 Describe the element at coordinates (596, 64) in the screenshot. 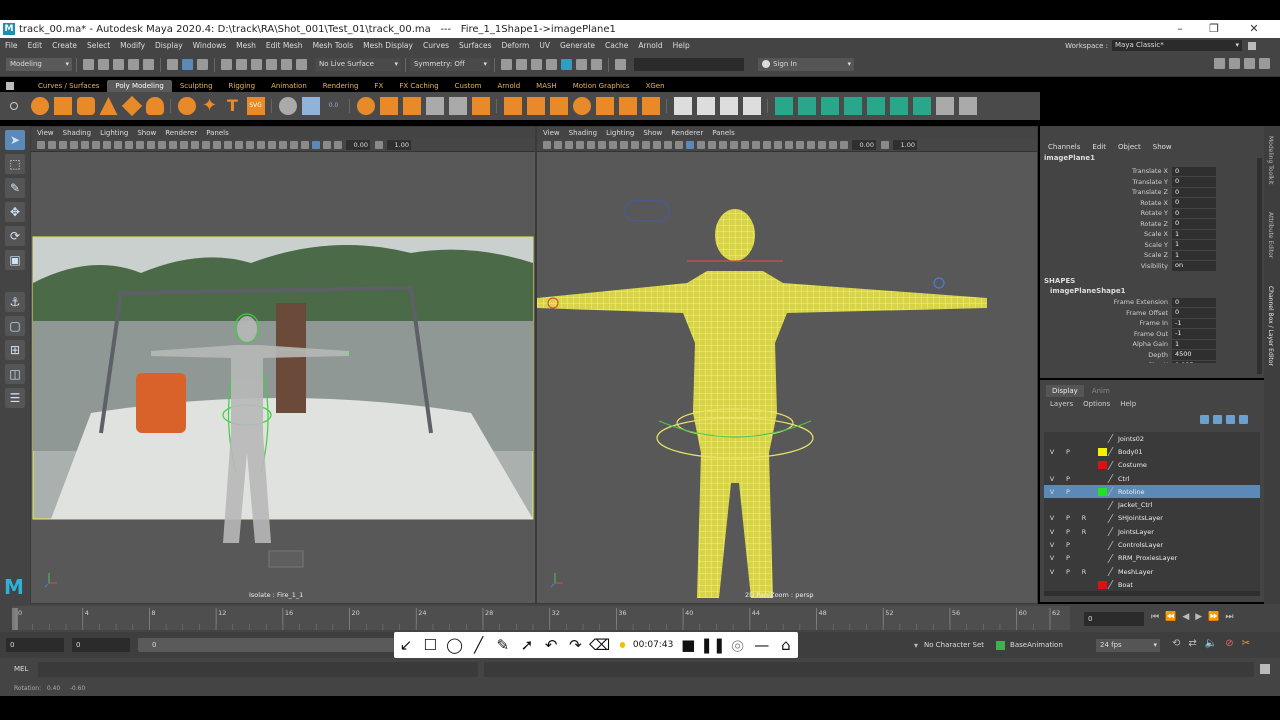

I see `pause-render-icon` at that location.